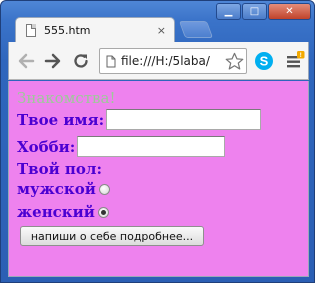 This screenshot has width=320, height=283. Describe the element at coordinates (61, 119) in the screenshot. I see `name-label: Твое имя:` at that location.